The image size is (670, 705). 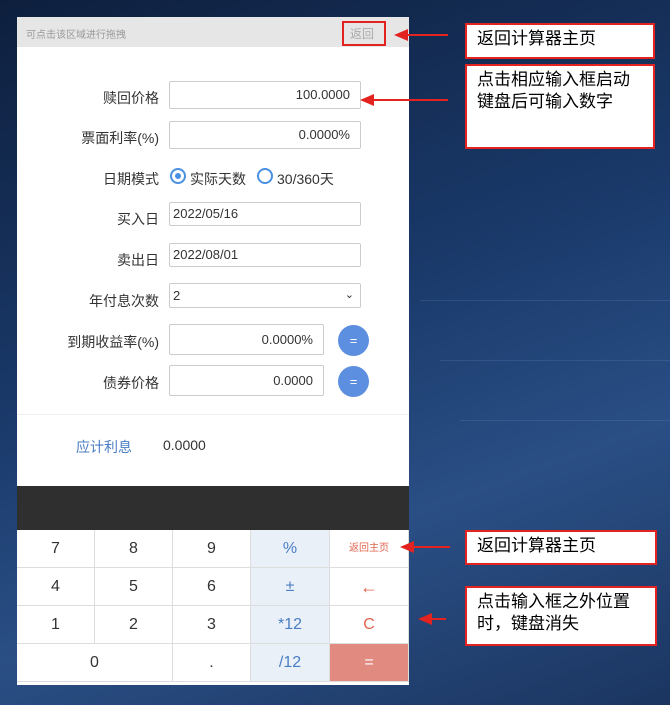 What do you see at coordinates (134, 625) in the screenshot?
I see `key-2: 2` at bounding box center [134, 625].